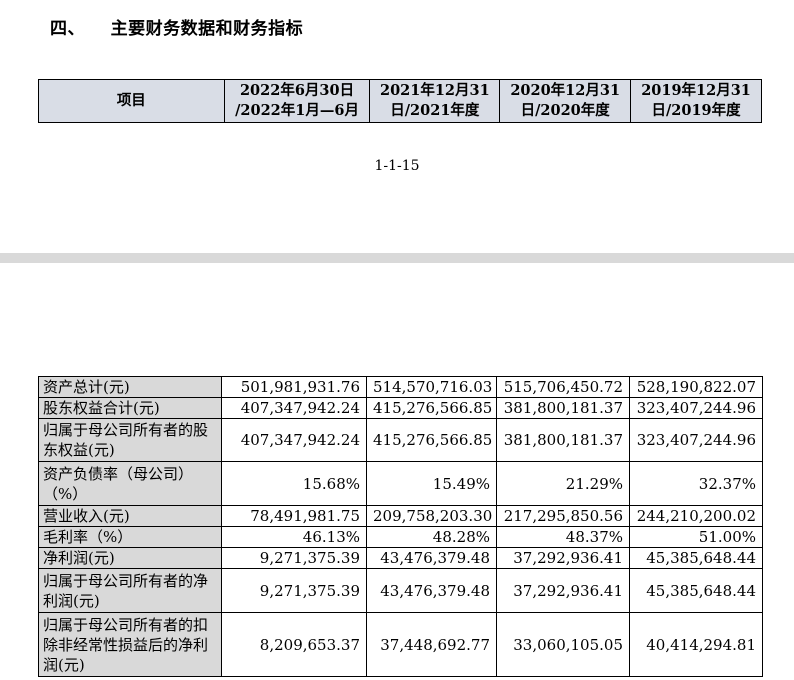 Image resolution: width=794 pixels, height=680 pixels. What do you see at coordinates (130, 644) in the screenshot?
I see `row-label: 归属于母公司所有者的扣除非经常性损益后的净利润(元)` at bounding box center [130, 644].